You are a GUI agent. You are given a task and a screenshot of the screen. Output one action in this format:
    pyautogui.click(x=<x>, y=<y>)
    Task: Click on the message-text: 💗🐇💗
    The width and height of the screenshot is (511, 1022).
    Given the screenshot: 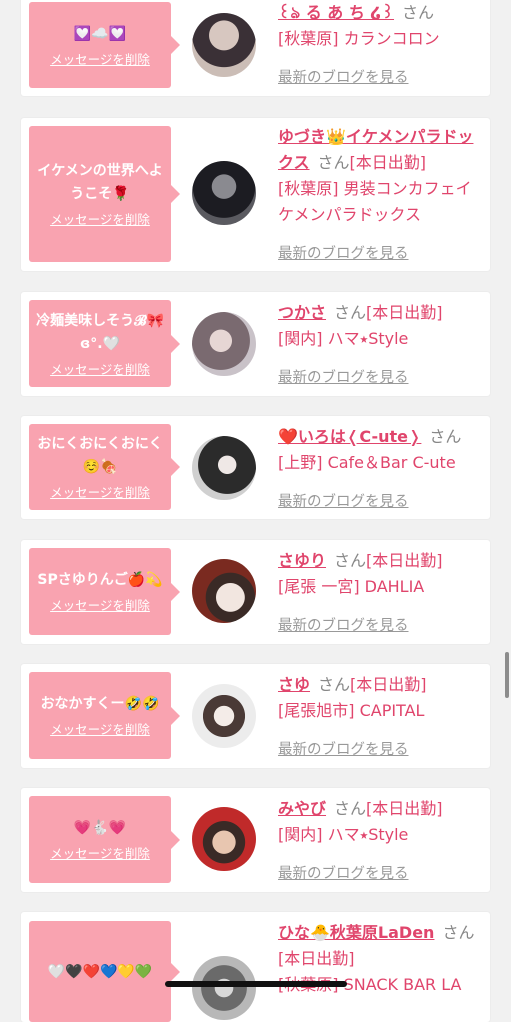 What is the action you would take?
    pyautogui.click(x=100, y=828)
    